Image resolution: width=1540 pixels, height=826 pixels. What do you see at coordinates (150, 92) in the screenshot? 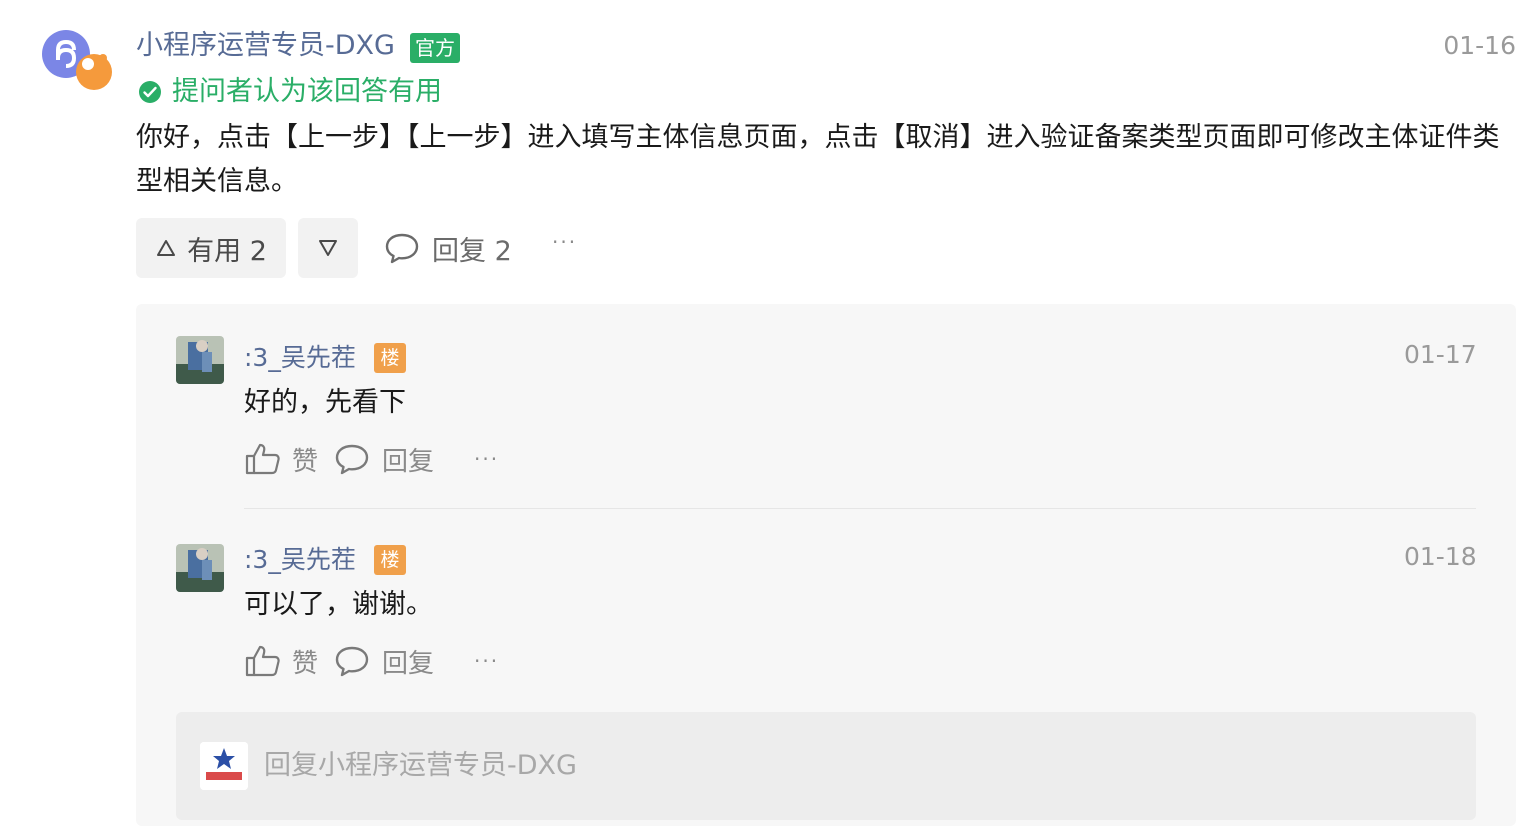
I see `check-circle-icon` at bounding box center [150, 92].